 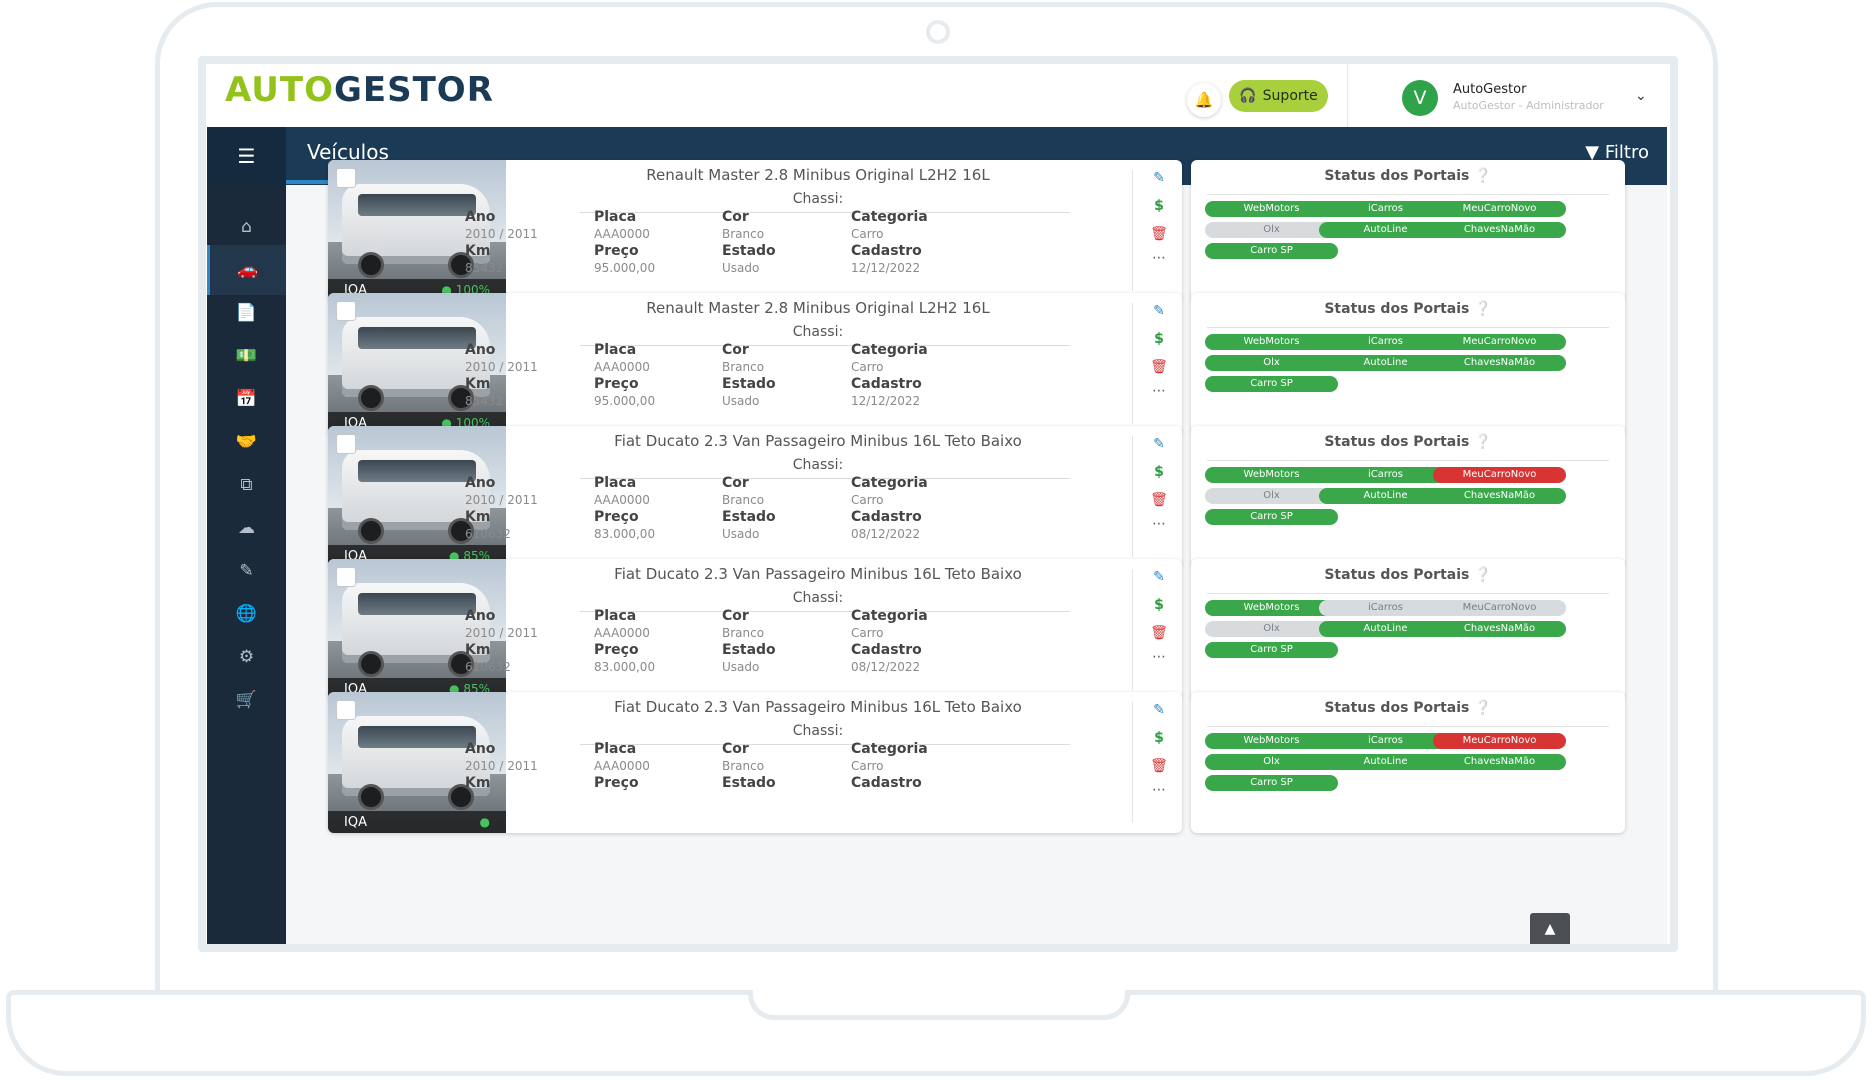 I want to click on field-label-ano: Ano, so click(x=480, y=350).